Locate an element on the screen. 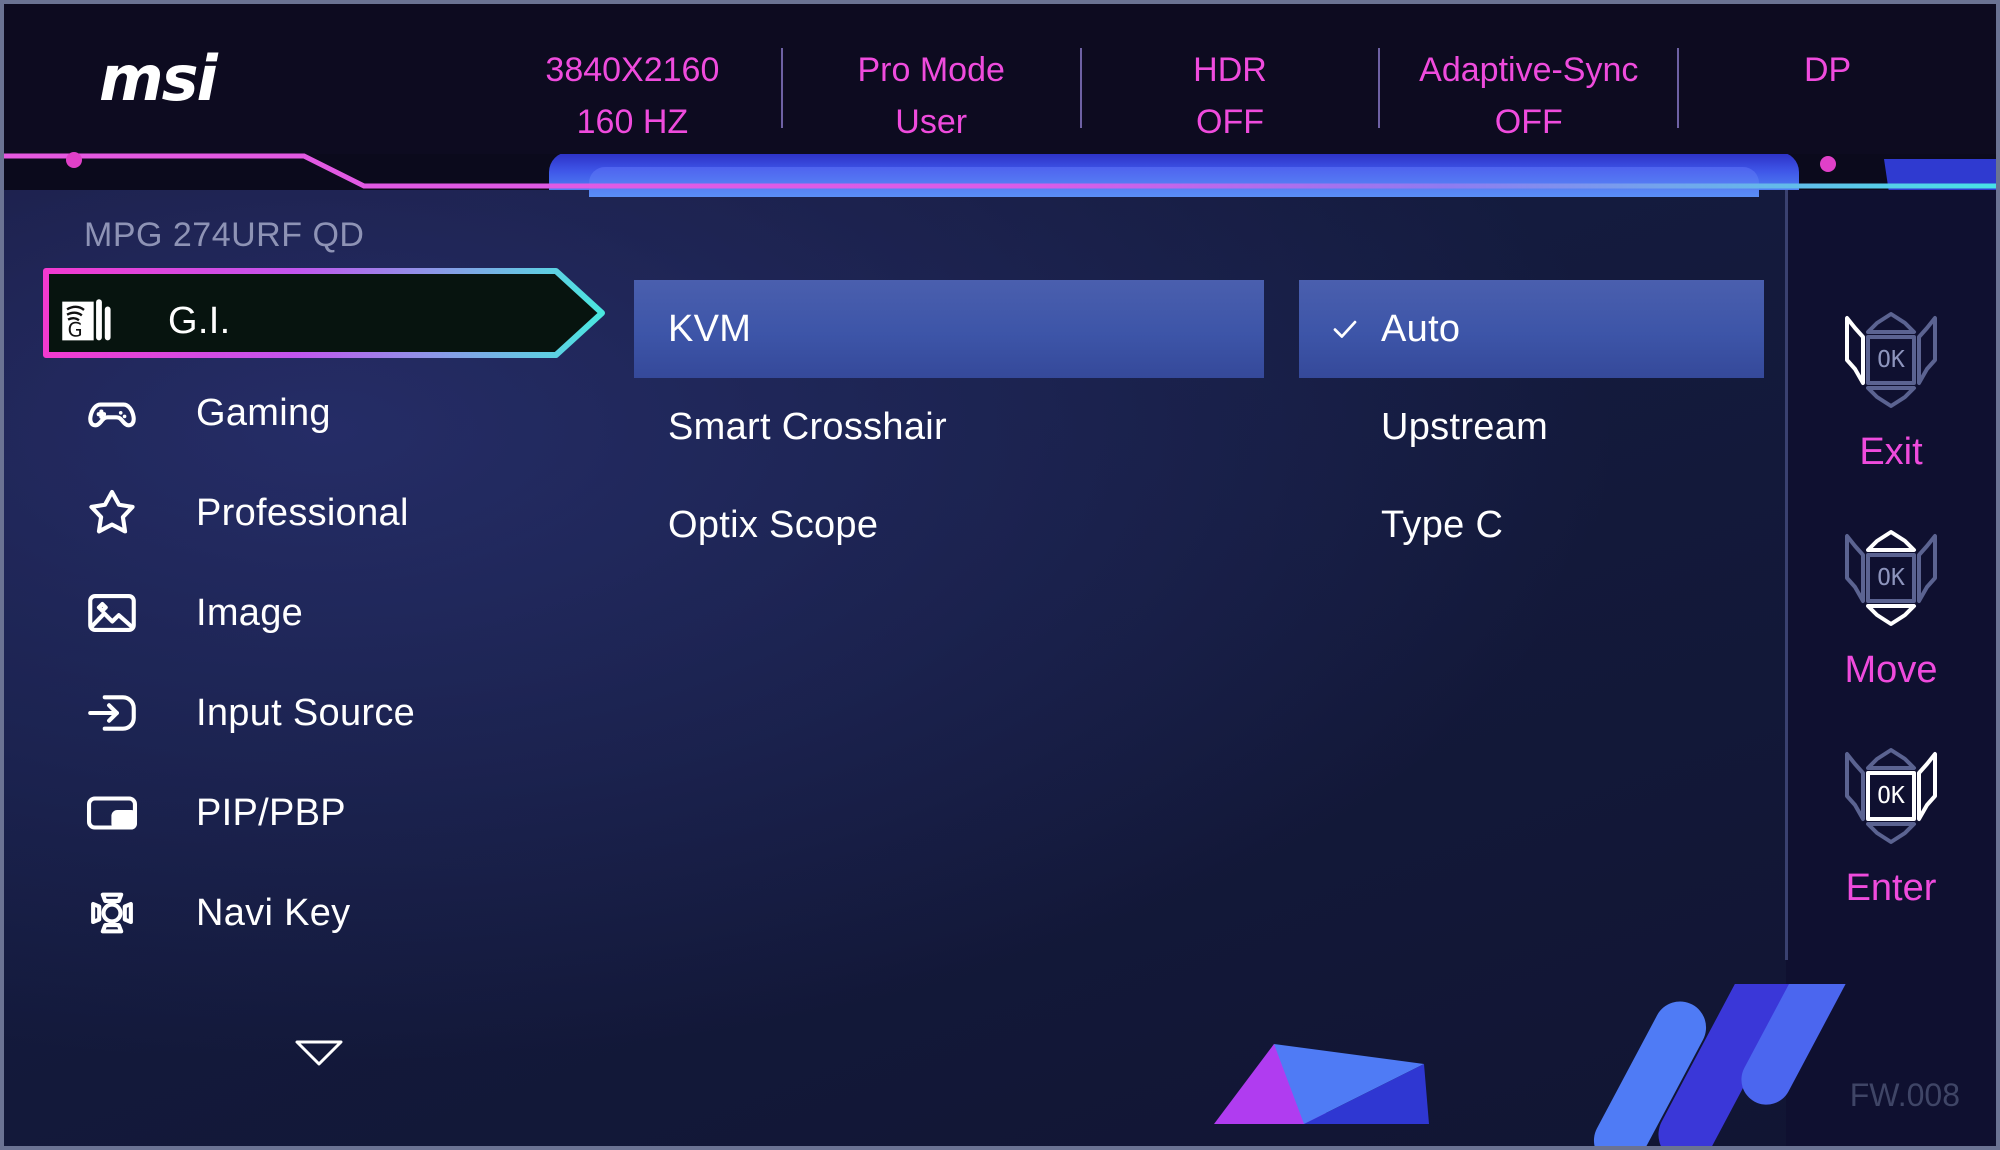 Image resolution: width=2000 pixels, height=1150 pixels. dpad-icon is located at coordinates (112, 913).